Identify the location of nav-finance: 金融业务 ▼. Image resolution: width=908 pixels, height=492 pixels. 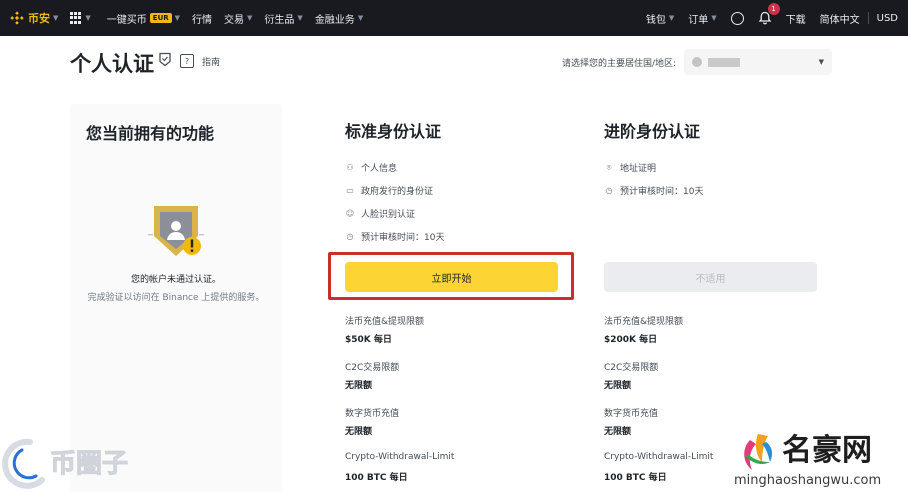
(339, 18).